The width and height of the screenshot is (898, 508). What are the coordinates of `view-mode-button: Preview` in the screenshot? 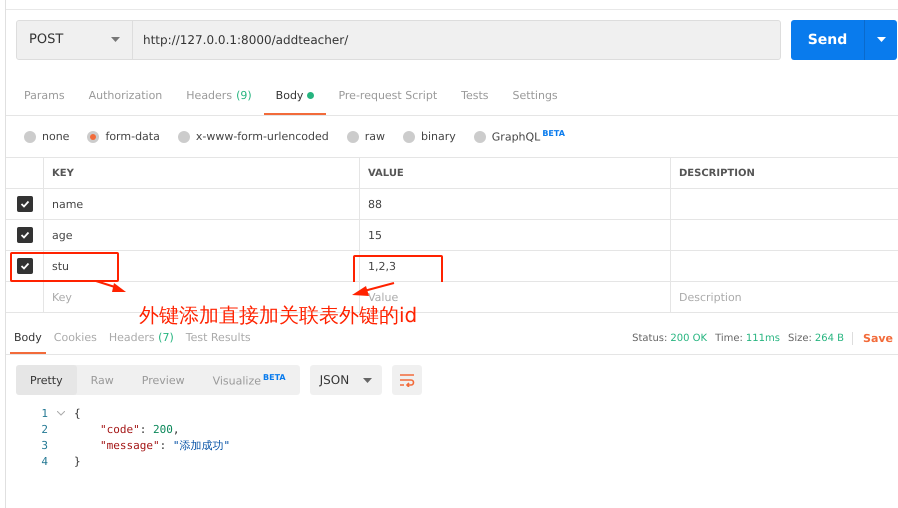 It's located at (163, 380).